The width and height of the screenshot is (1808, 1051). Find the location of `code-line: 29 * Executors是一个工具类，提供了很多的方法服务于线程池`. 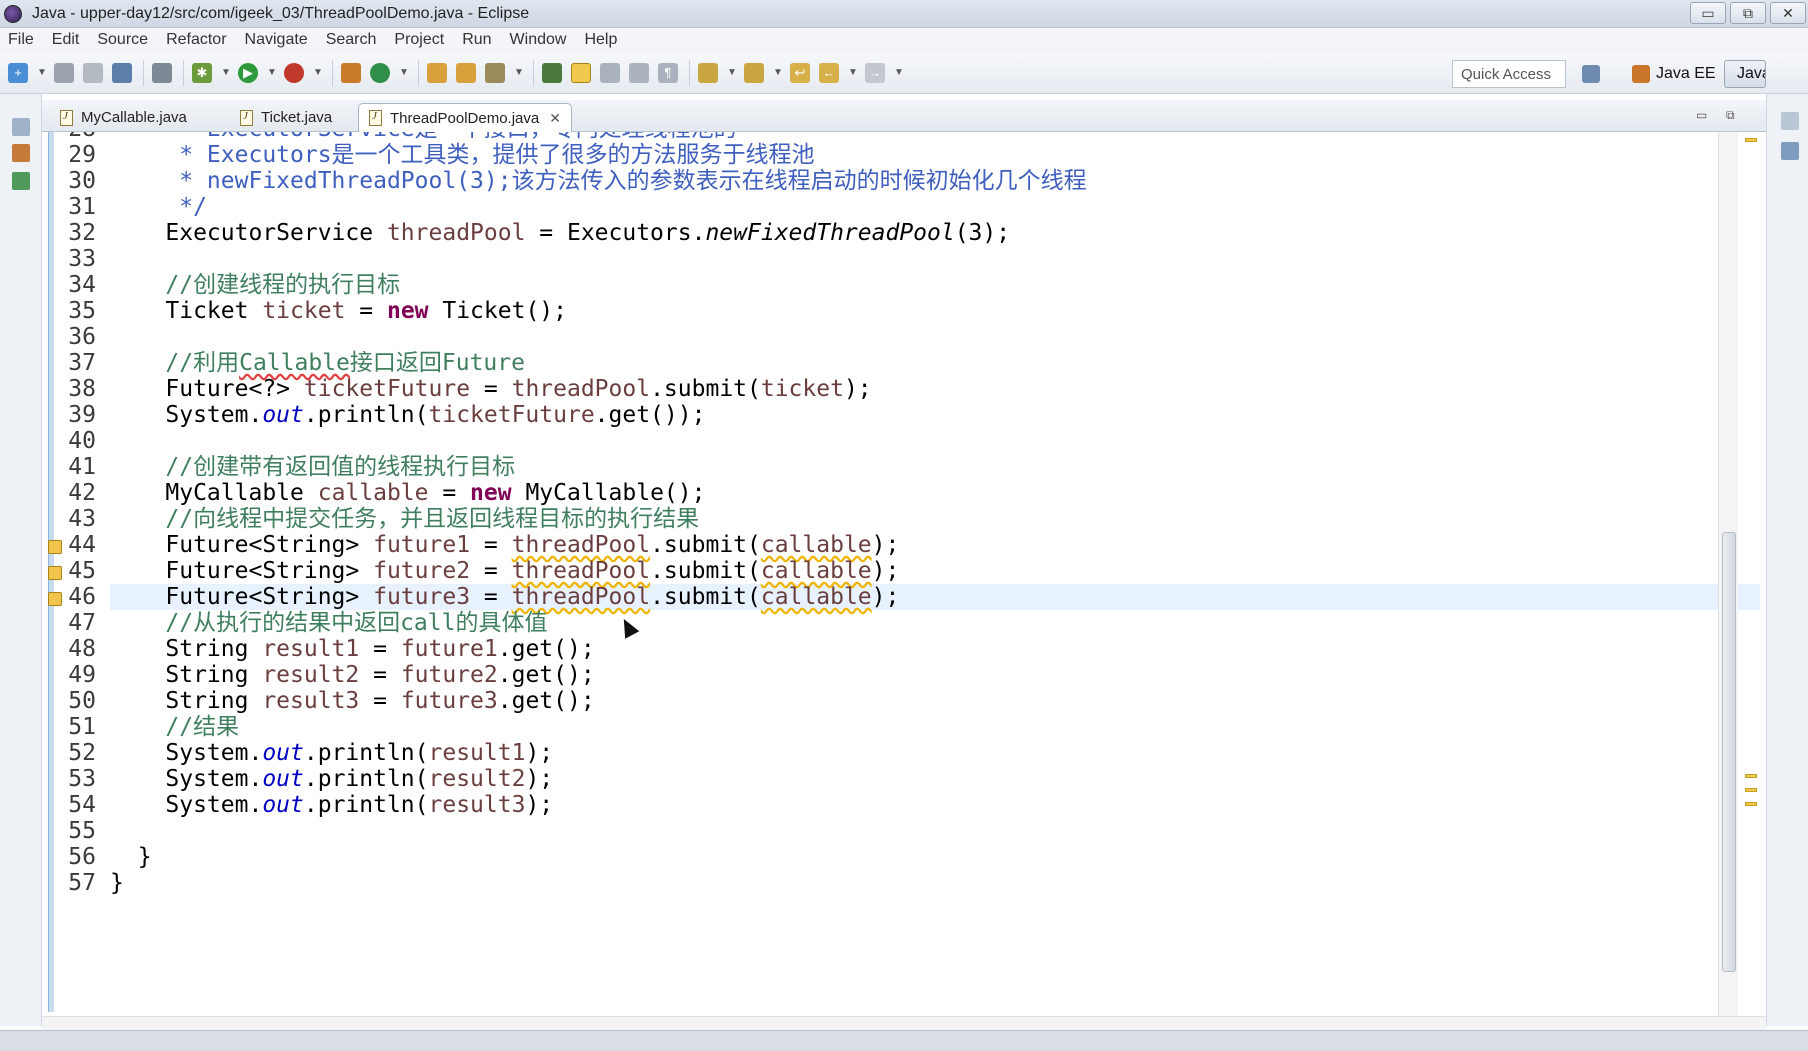

code-line: 29 * Executors是一个工具类，提供了很多的方法服务于线程池 is located at coordinates (867, 155).